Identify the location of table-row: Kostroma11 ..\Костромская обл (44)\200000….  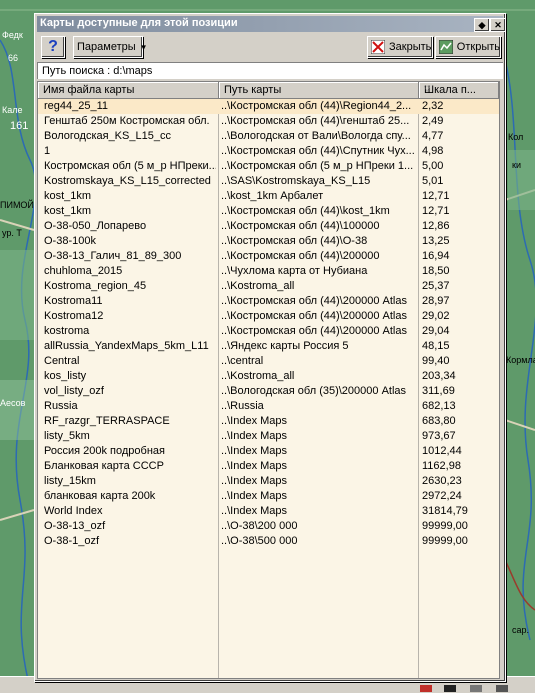
(268, 301).